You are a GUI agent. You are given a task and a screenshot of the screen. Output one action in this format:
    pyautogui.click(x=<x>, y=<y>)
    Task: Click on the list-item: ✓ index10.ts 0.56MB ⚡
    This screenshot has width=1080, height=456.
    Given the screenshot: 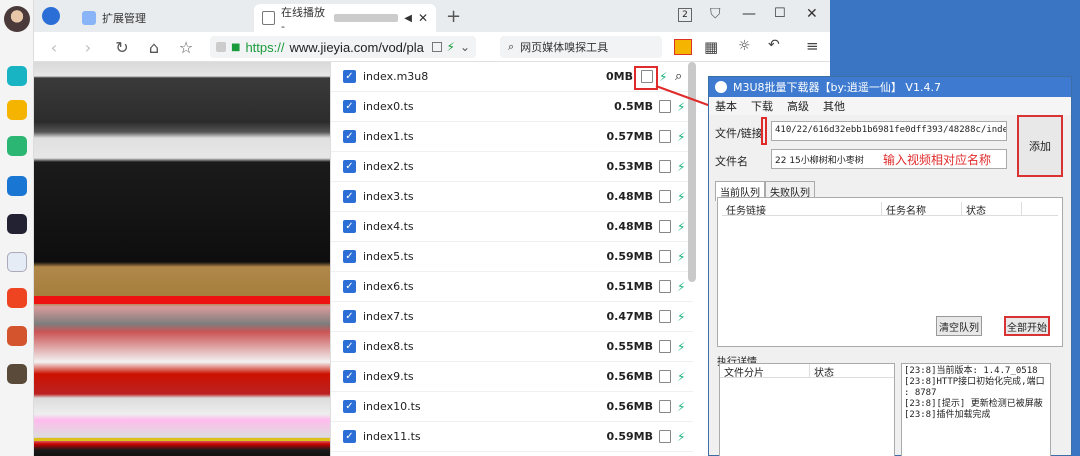 What is the action you would take?
    pyautogui.click(x=512, y=407)
    